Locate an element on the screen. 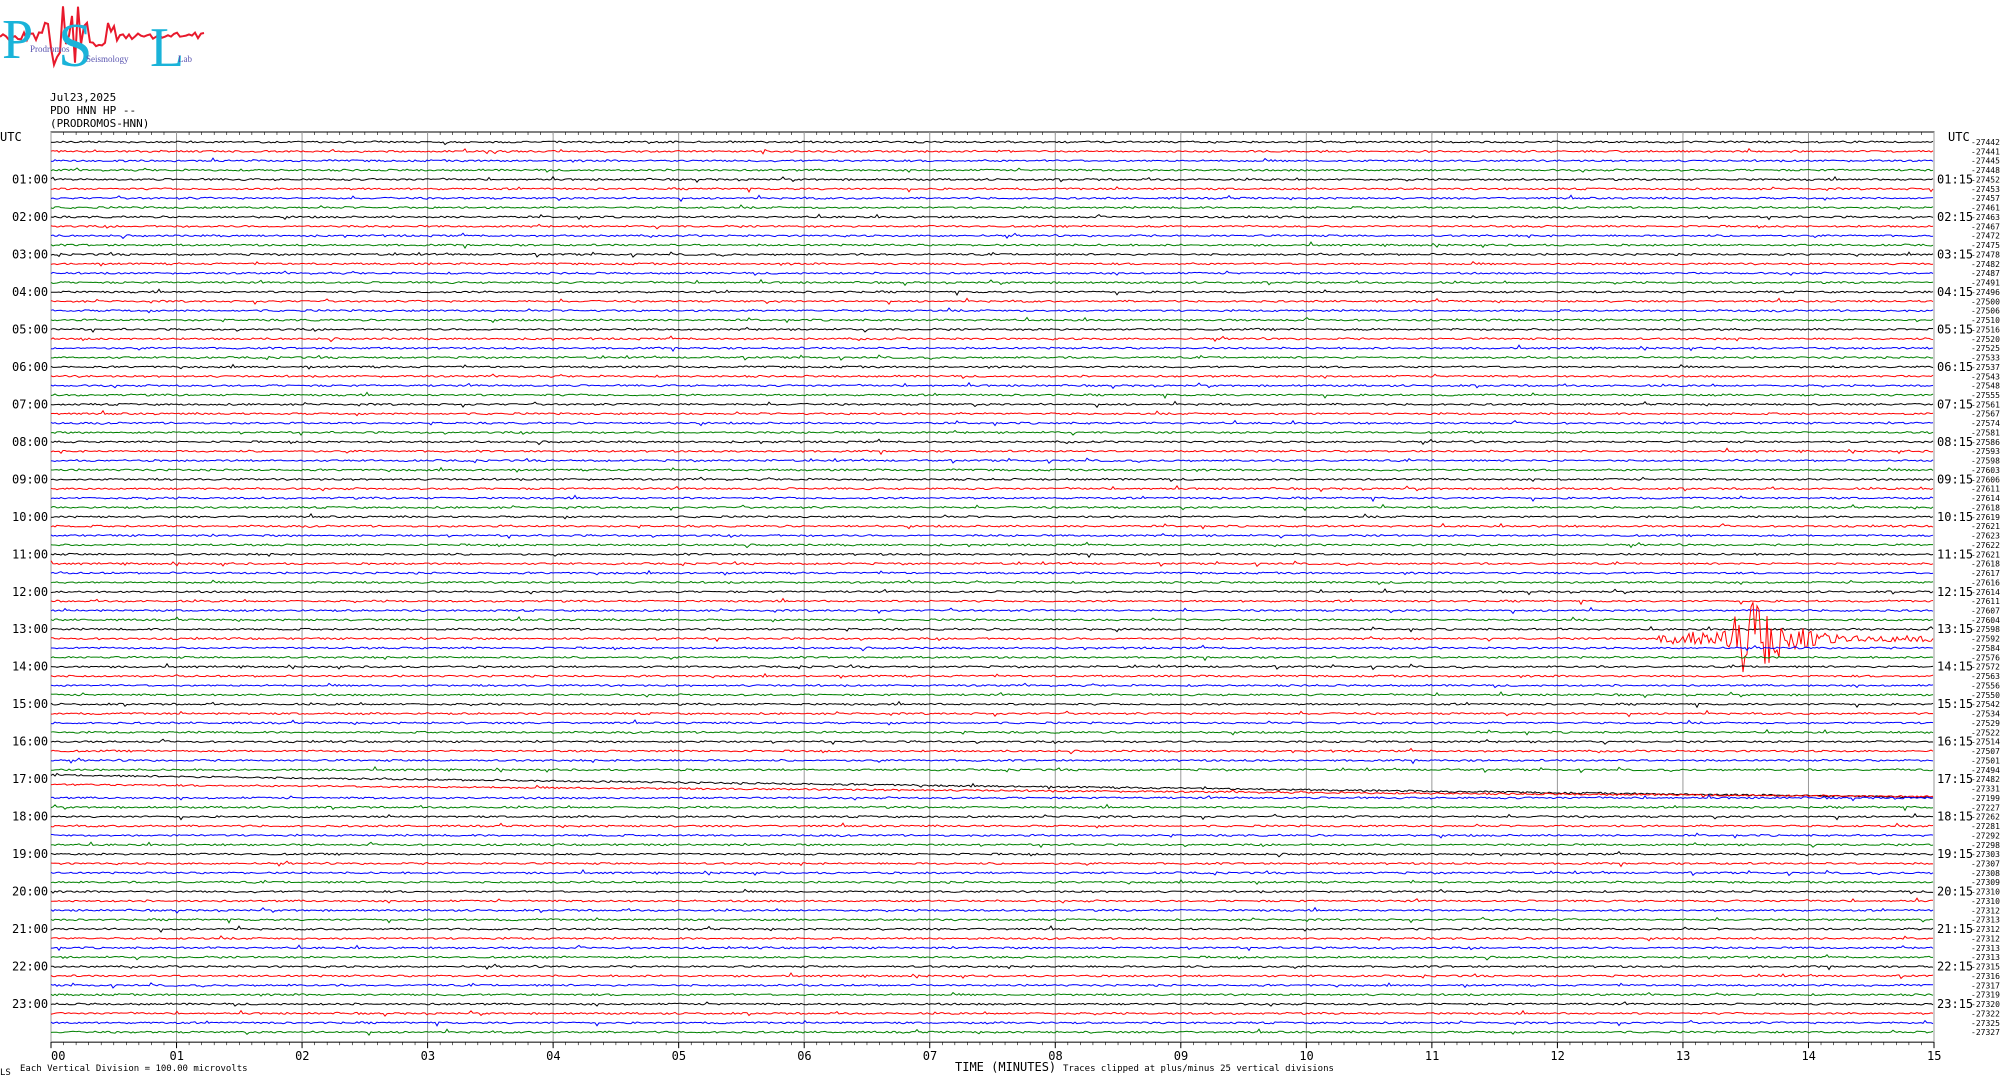 The height and width of the screenshot is (1080, 2010). trace-offset-label: -27593 is located at coordinates (1985, 451).